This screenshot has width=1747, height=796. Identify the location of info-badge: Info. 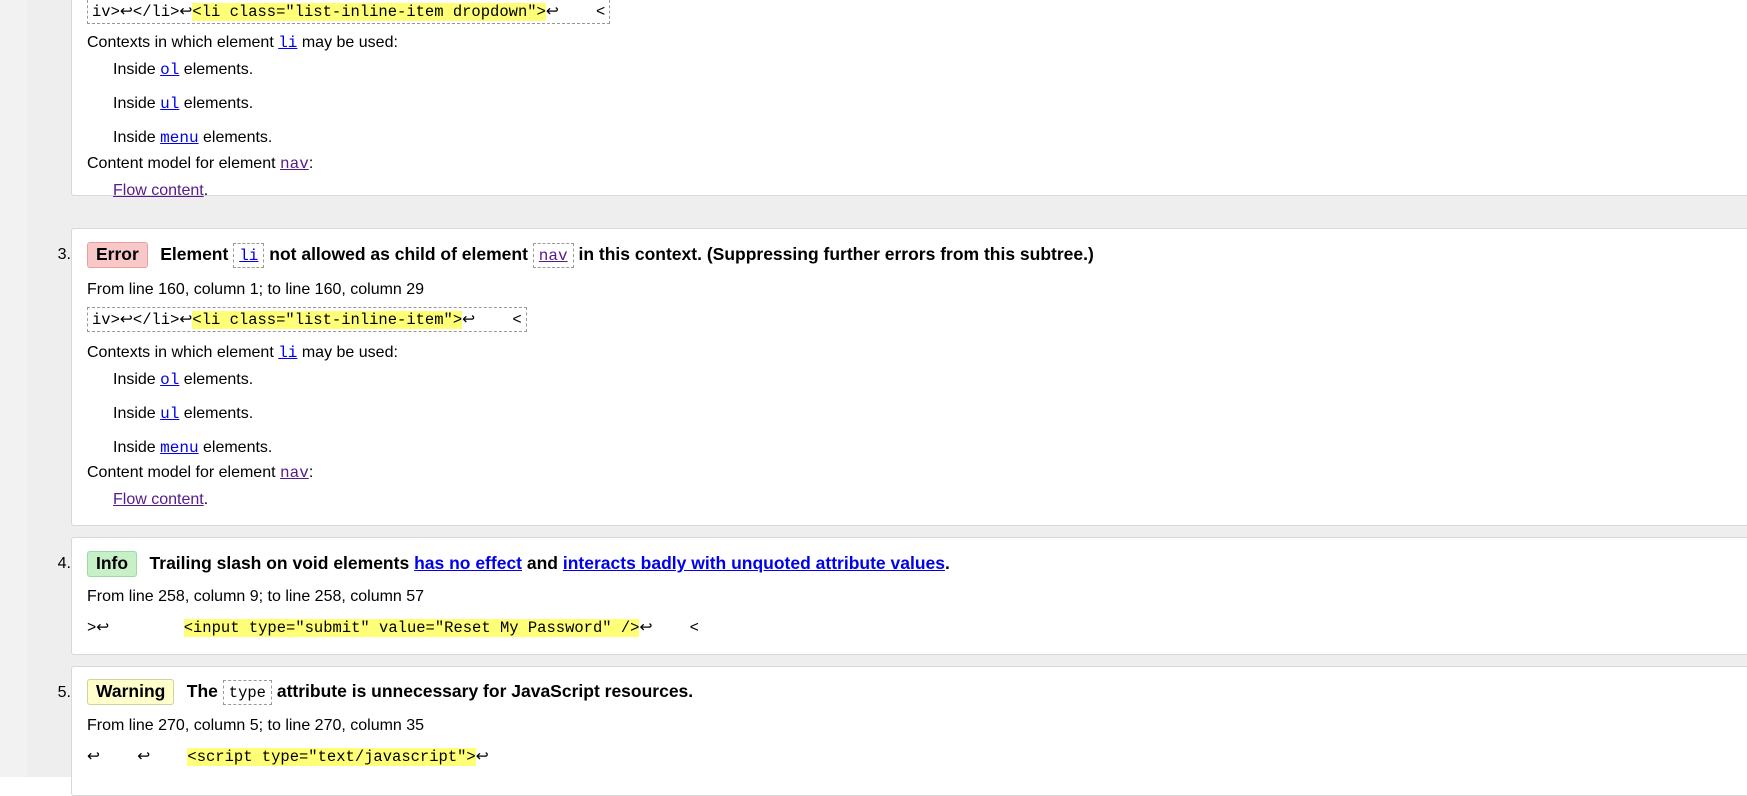
(112, 564).